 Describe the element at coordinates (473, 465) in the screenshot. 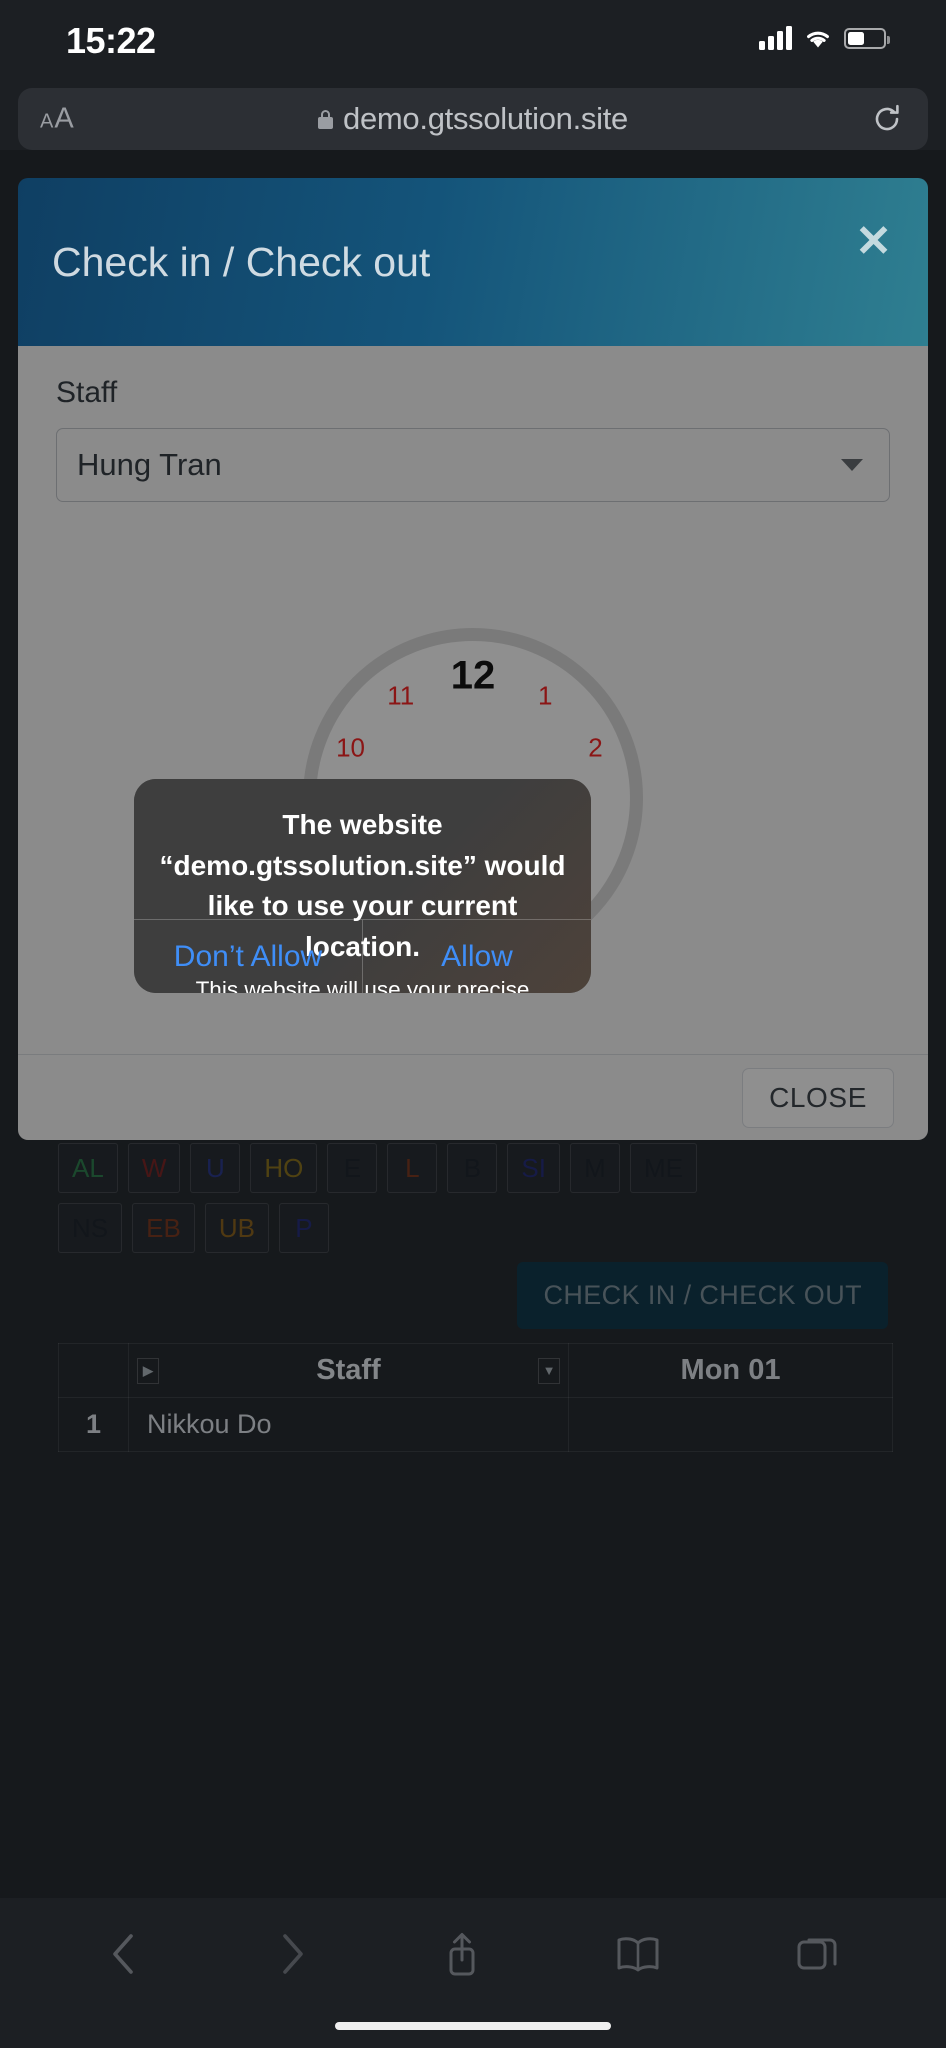

I see `staff-select: Hung Tran` at that location.